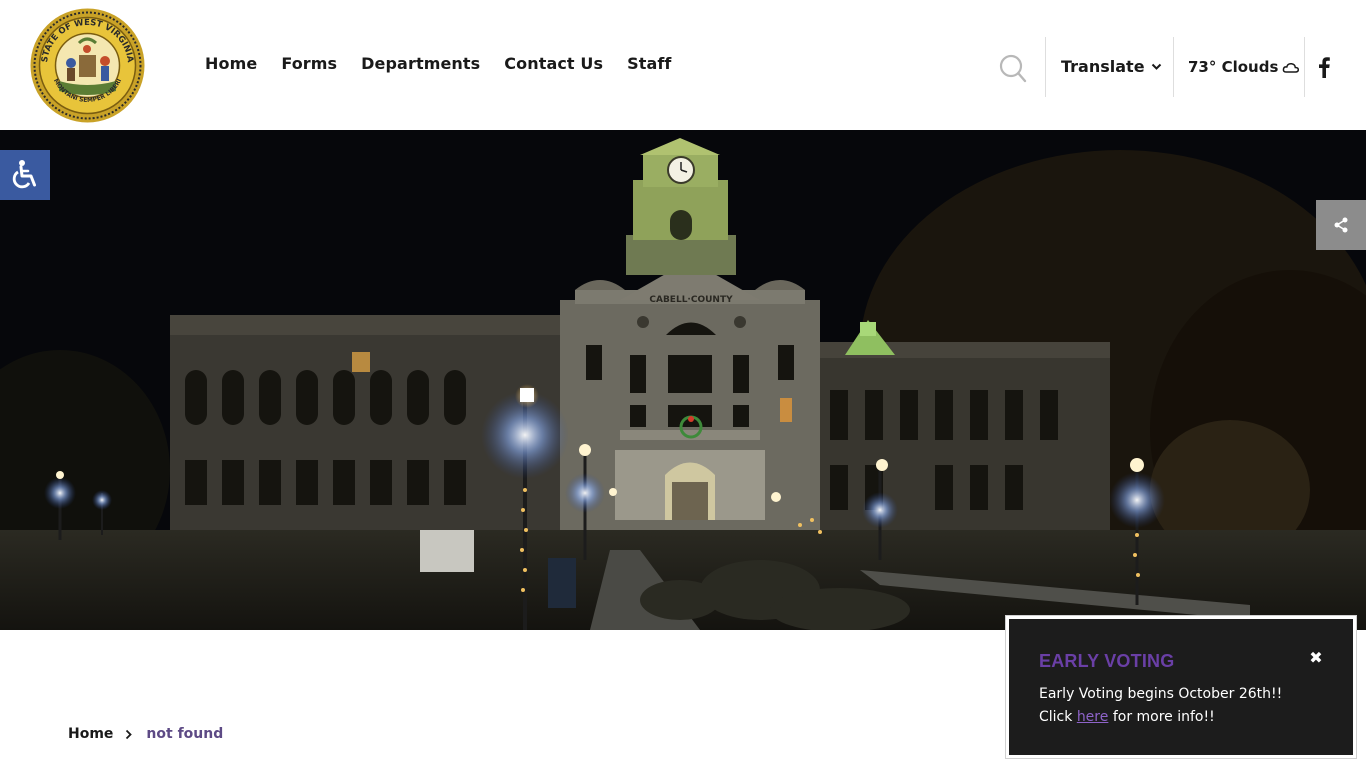  I want to click on facebook-icon, so click(1324, 67).